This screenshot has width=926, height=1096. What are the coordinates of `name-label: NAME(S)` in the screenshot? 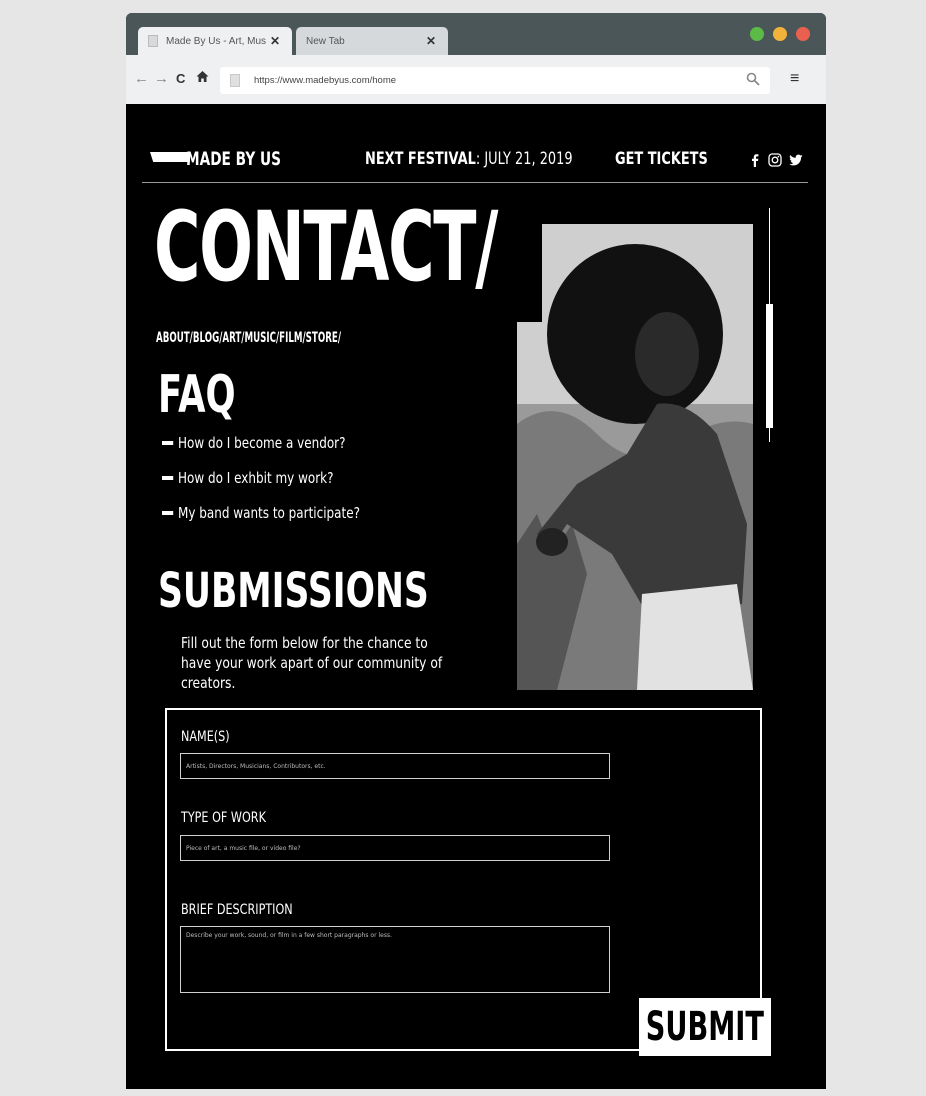 It's located at (205, 737).